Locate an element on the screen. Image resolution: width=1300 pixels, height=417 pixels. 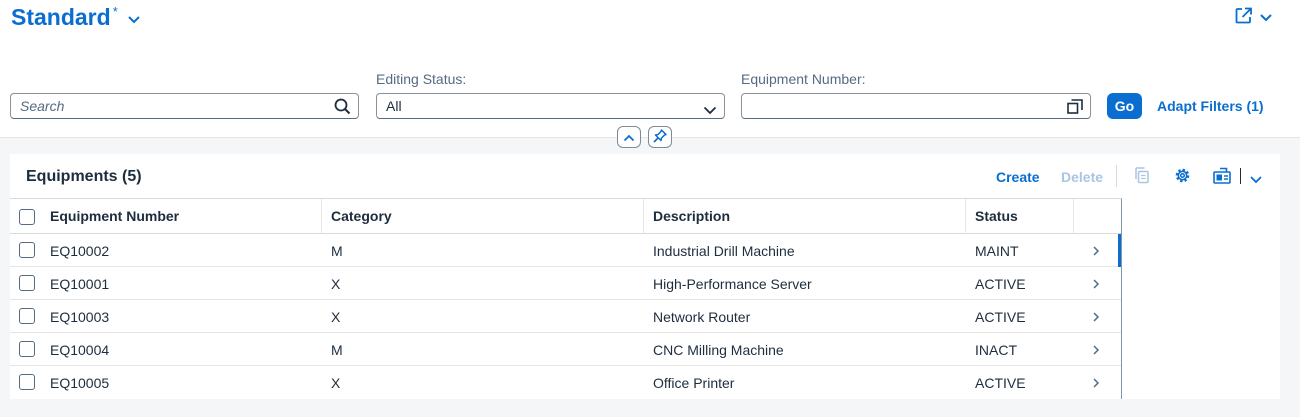
adapt-filters-button: Adapt Filters (1) is located at coordinates (1210, 106).